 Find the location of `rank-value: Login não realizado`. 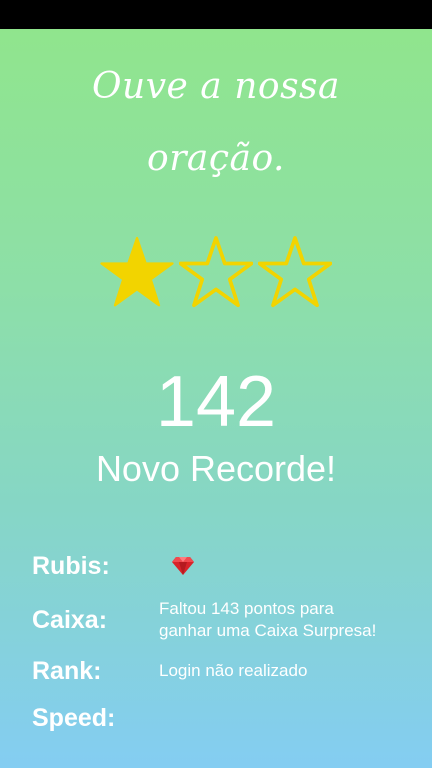

rank-value: Login não realizado is located at coordinates (233, 670).